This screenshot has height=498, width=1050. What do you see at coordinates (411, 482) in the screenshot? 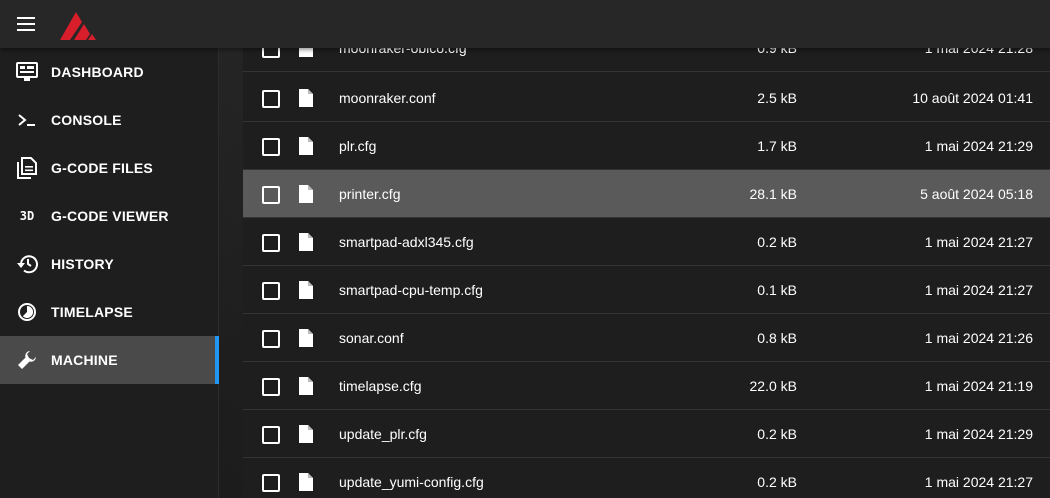
I see `file-name: update_yumi-config.cfg` at bounding box center [411, 482].